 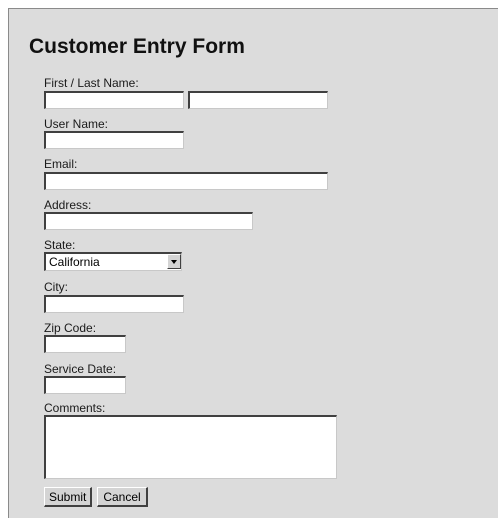 What do you see at coordinates (91, 83) in the screenshot?
I see `name-label: First / Last Name:` at bounding box center [91, 83].